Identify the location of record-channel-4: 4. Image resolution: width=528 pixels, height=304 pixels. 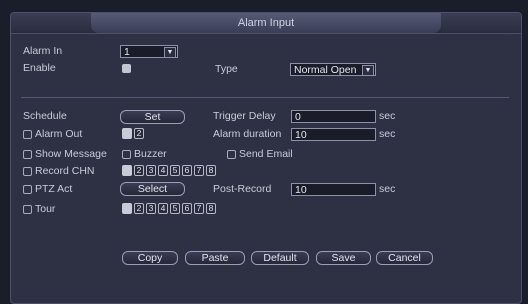
(163, 170).